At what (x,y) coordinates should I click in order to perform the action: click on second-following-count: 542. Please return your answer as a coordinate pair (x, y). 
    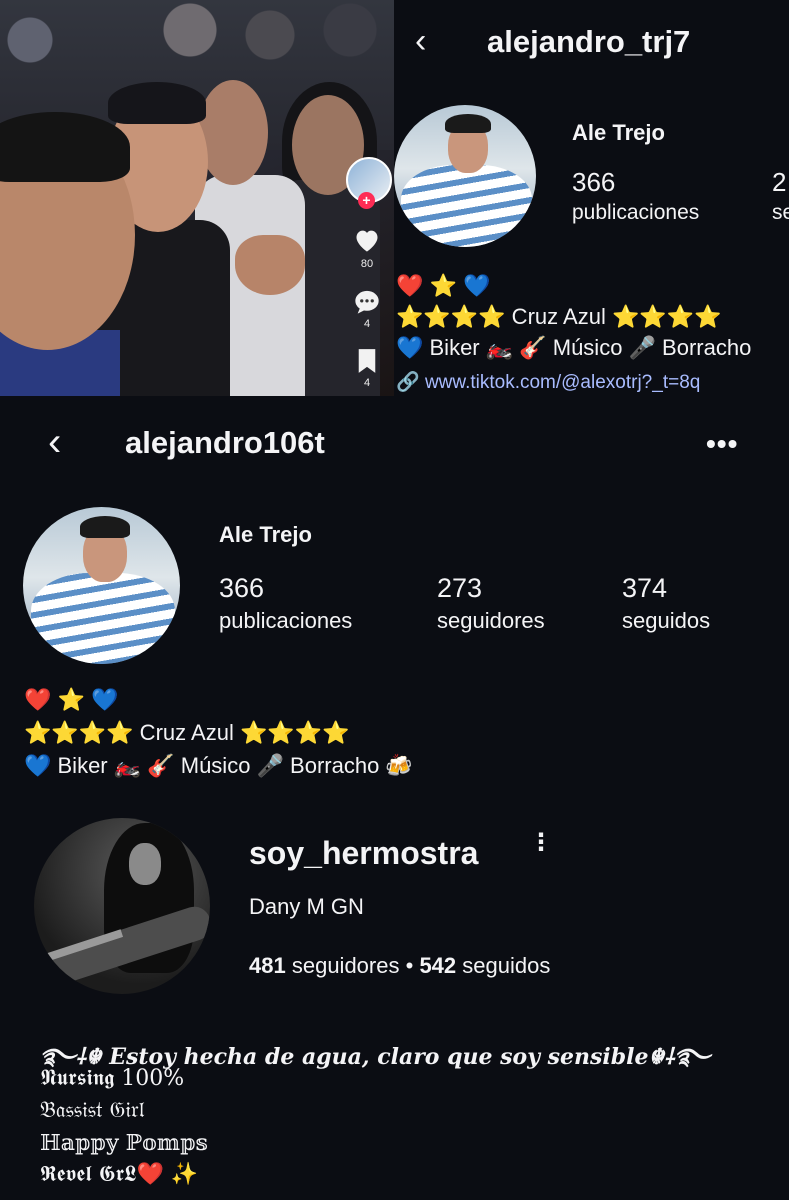
    Looking at the image, I should click on (437, 965).